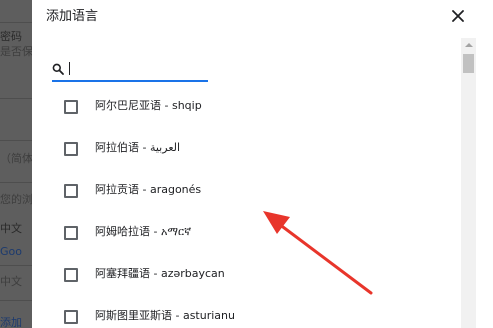  Describe the element at coordinates (72, 16) in the screenshot. I see `dialog-title: 添加语言` at that location.